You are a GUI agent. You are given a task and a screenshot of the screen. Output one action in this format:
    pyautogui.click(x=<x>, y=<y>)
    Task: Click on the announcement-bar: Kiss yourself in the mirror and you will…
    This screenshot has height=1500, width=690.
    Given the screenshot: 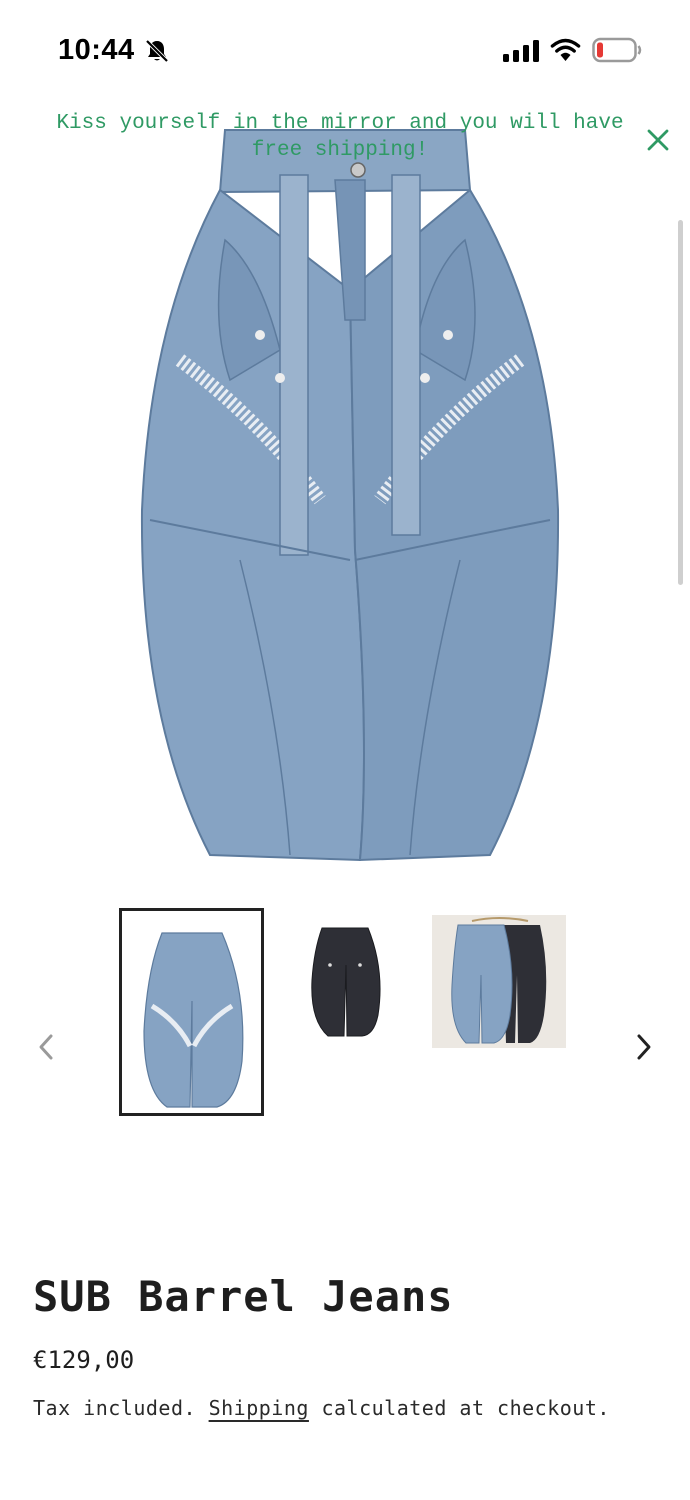 What is the action you would take?
    pyautogui.click(x=349, y=136)
    